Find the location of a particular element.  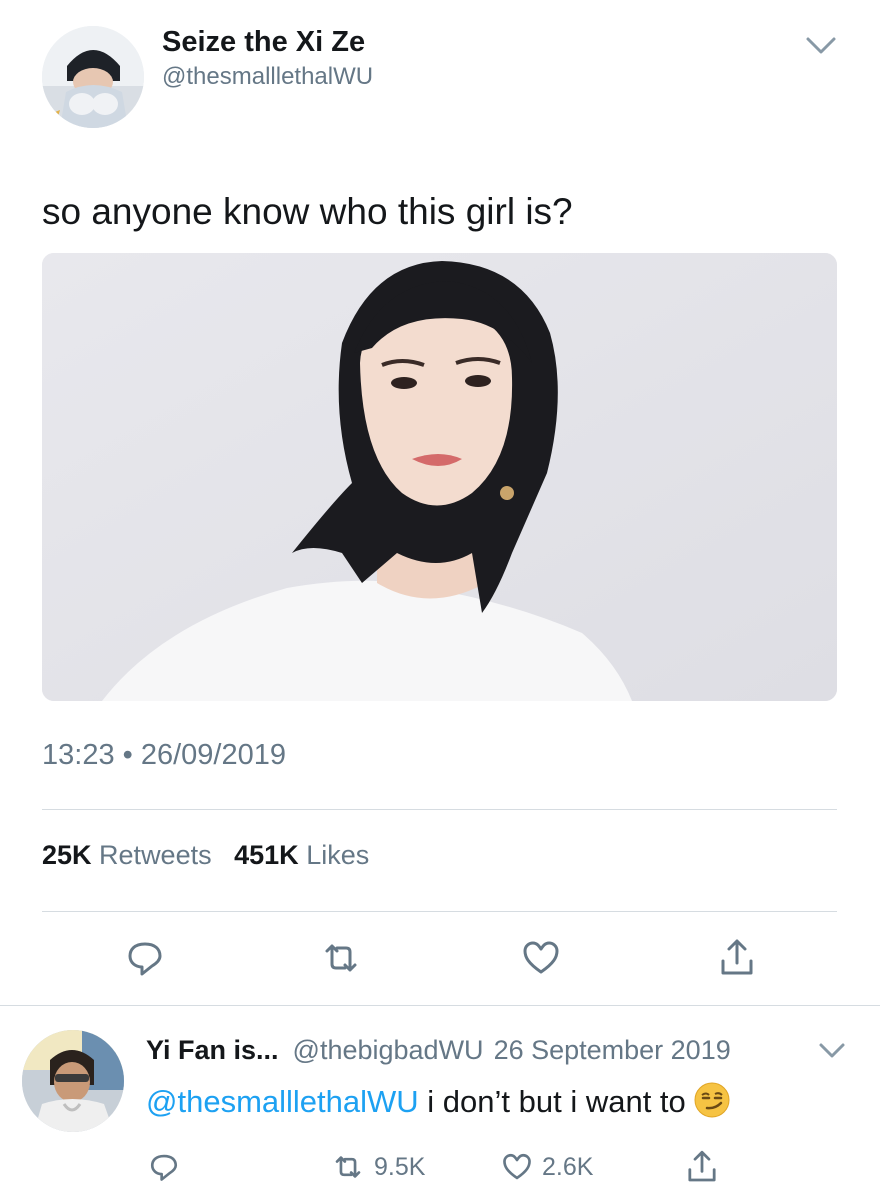

tweet-header: Seize the Xi Ze @thesmalllethalWU is located at coordinates (440, 77).